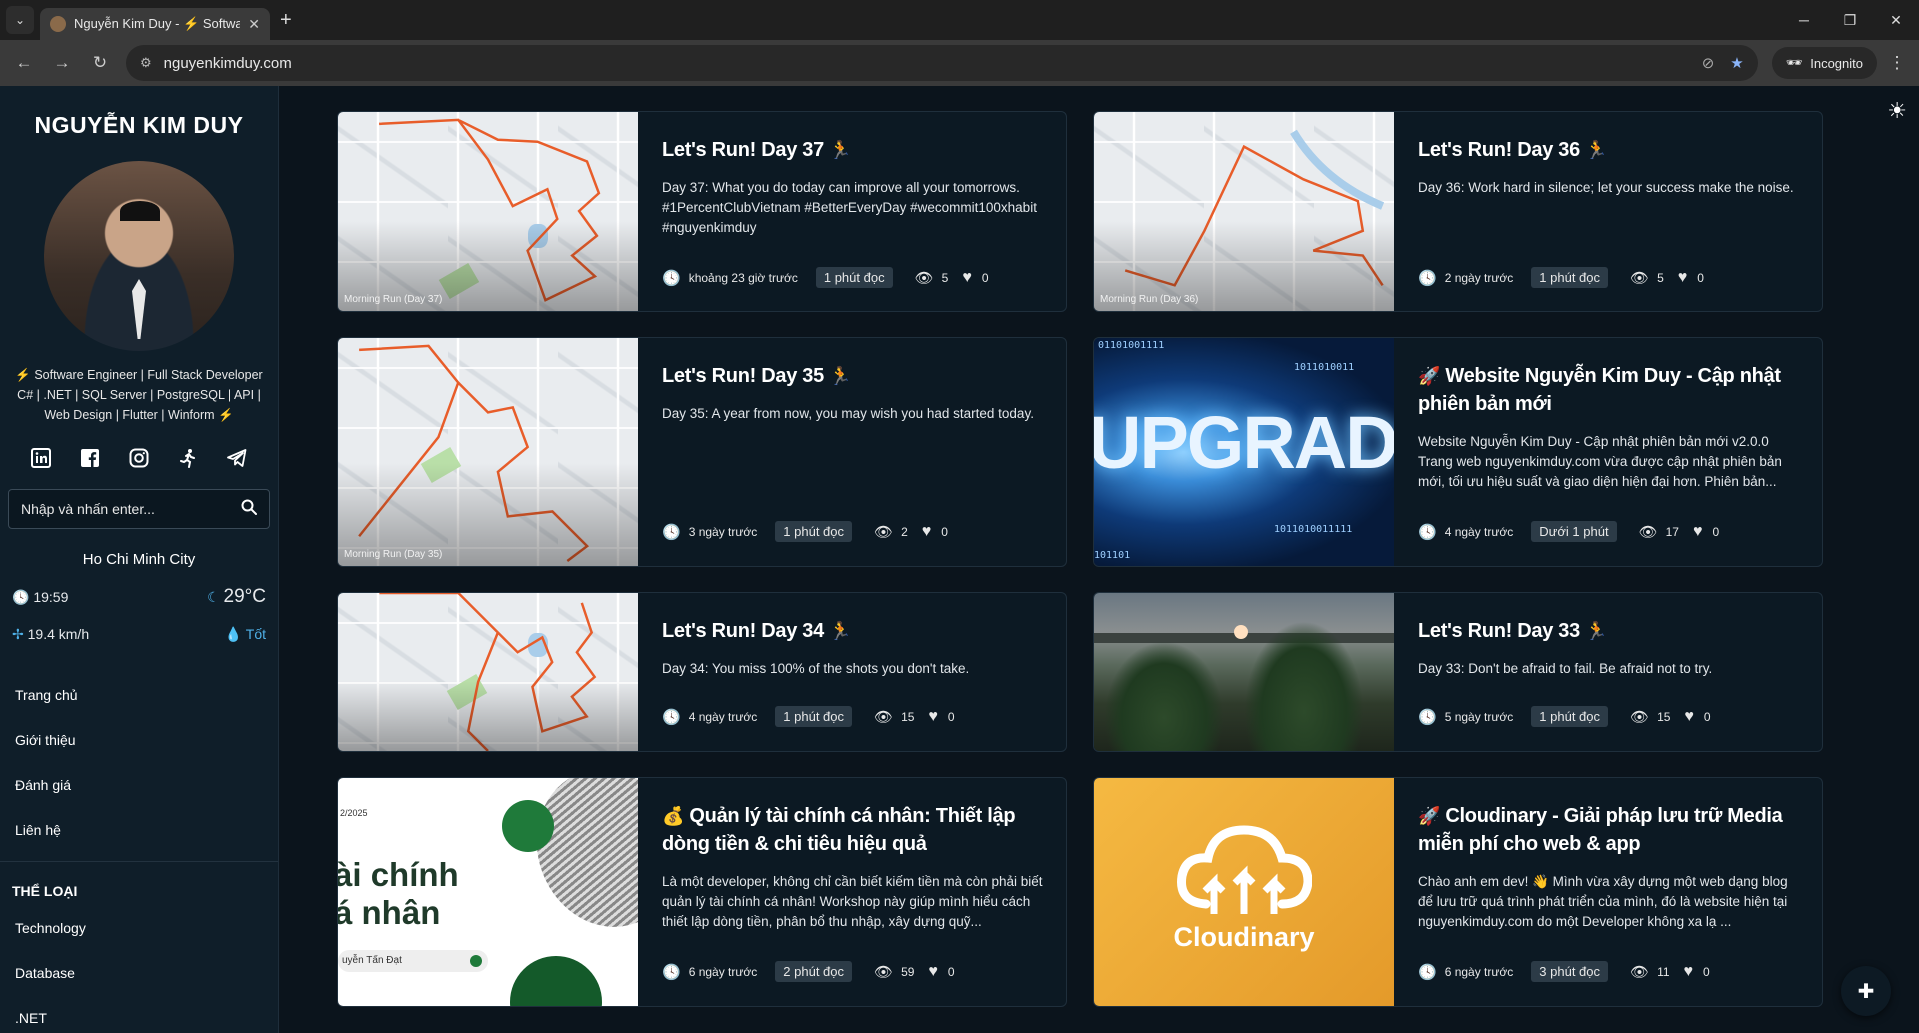  What do you see at coordinates (398, 893) in the screenshot?
I see `thumb-text: ài chính á nhân` at bounding box center [398, 893].